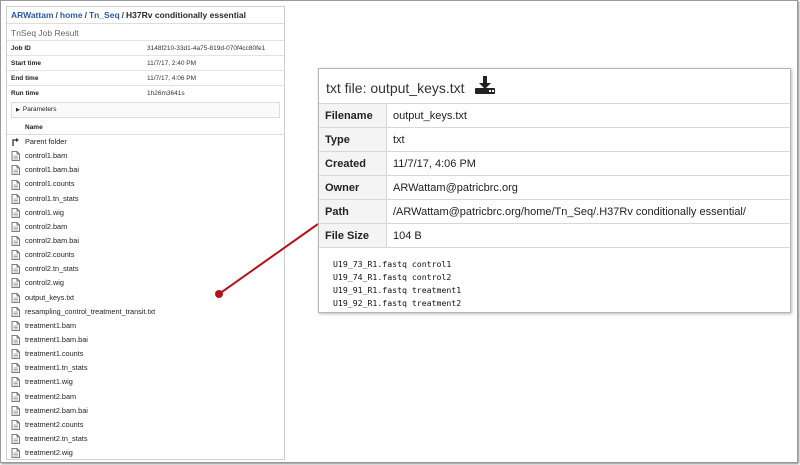  What do you see at coordinates (397, 303) in the screenshot?
I see `file-content-line: U19_92_R1.fastq treatment2` at bounding box center [397, 303].